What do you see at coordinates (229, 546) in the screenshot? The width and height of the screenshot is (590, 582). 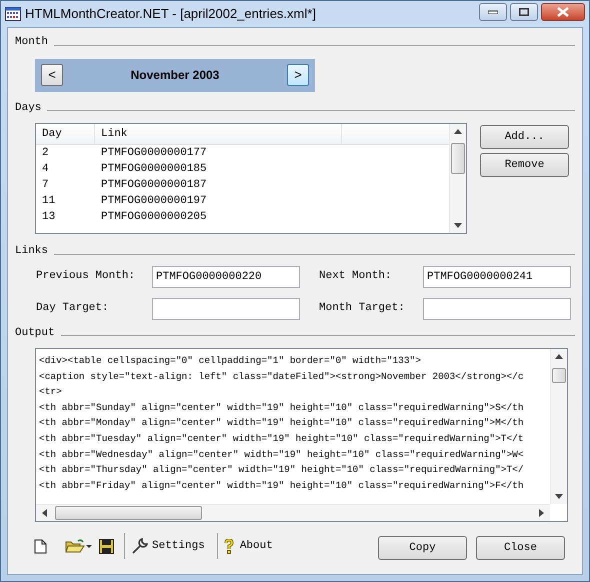 I see `question-mark-icon` at bounding box center [229, 546].